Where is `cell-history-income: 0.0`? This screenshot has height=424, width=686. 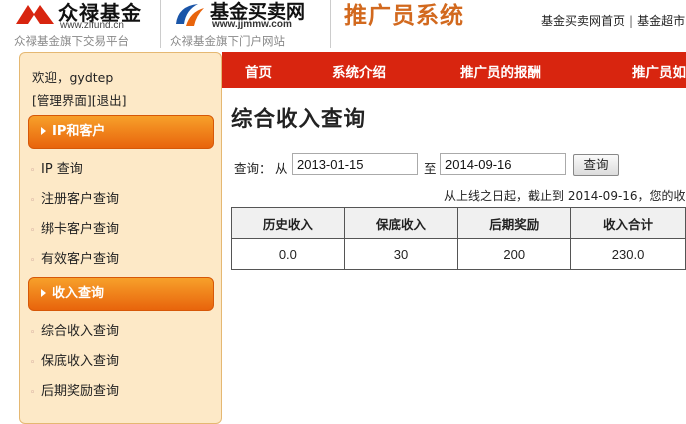 cell-history-income: 0.0 is located at coordinates (288, 254).